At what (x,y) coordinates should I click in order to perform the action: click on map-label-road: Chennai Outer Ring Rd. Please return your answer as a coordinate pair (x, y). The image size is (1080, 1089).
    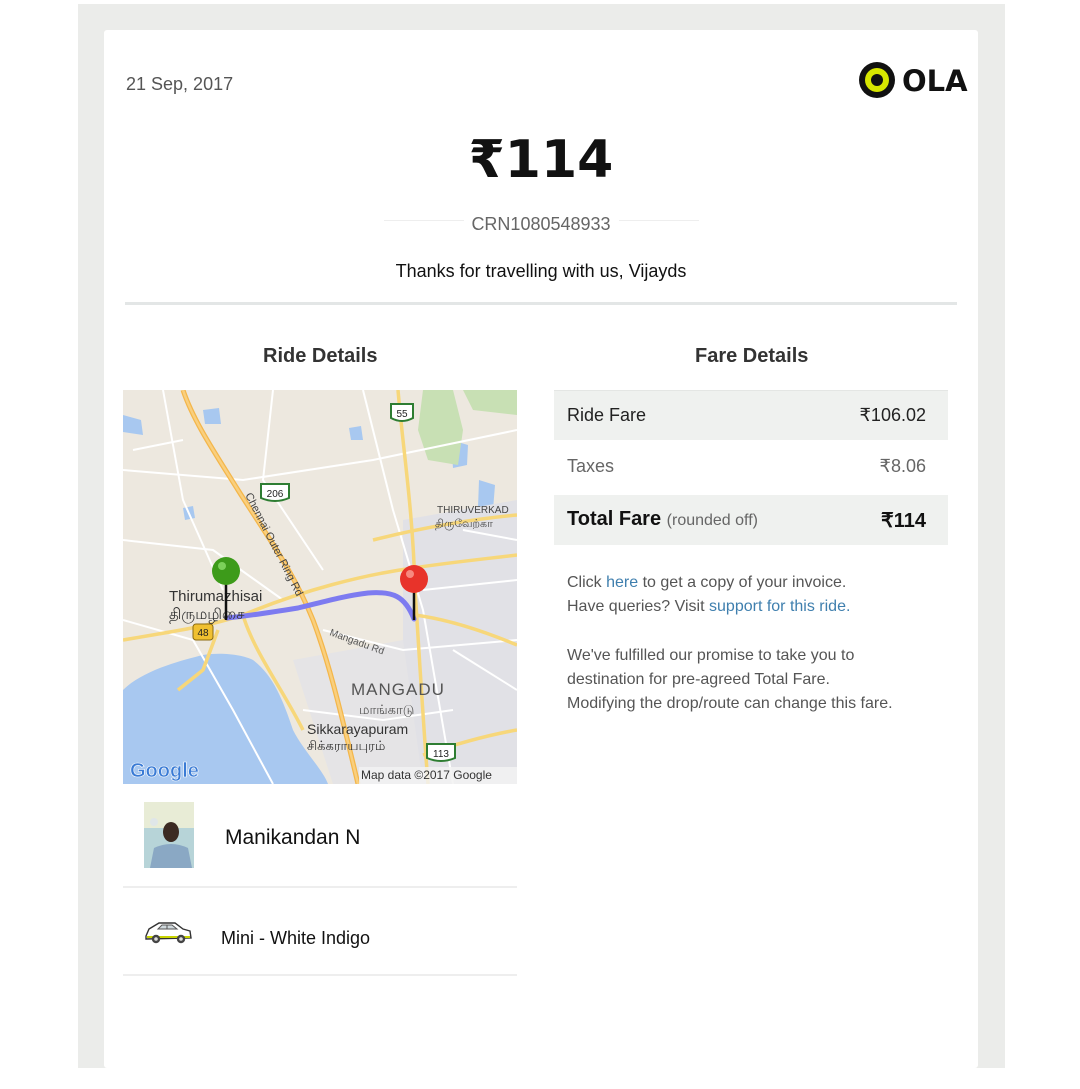
    Looking at the image, I should click on (273, 544).